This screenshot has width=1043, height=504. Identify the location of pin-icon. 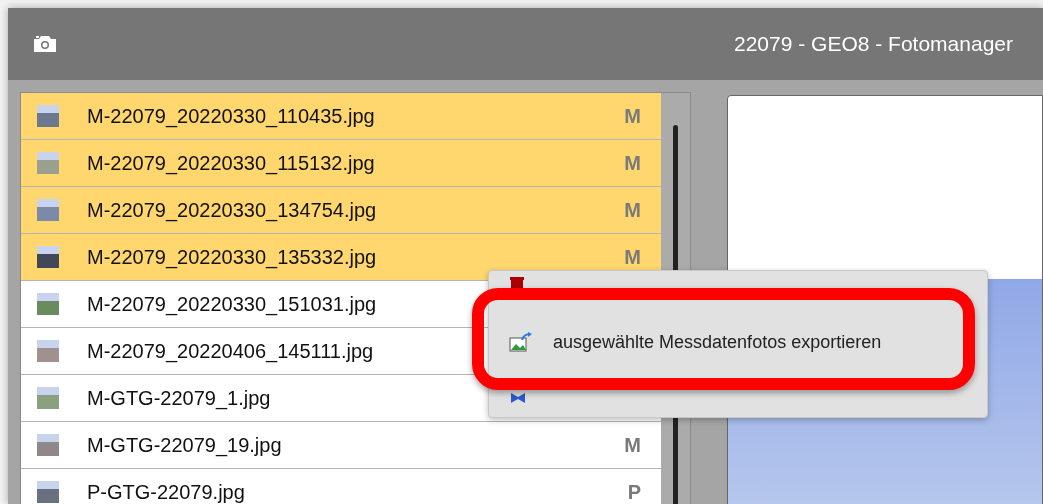
(518, 398).